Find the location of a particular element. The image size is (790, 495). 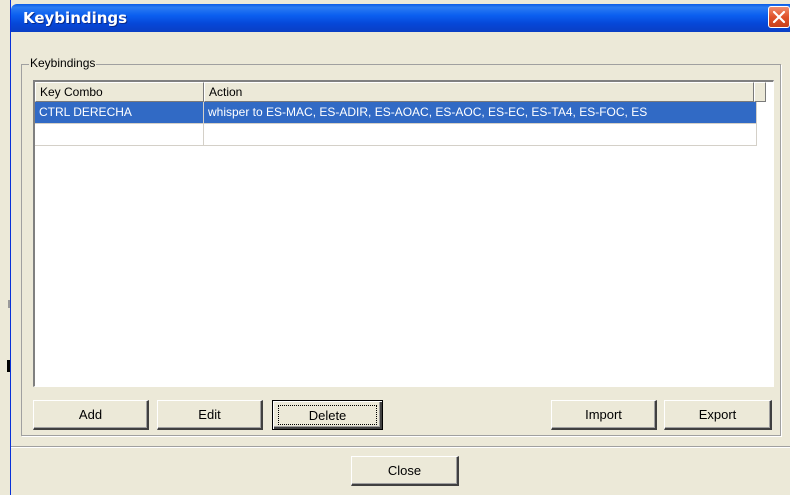

table-row-empty is located at coordinates (396, 135).